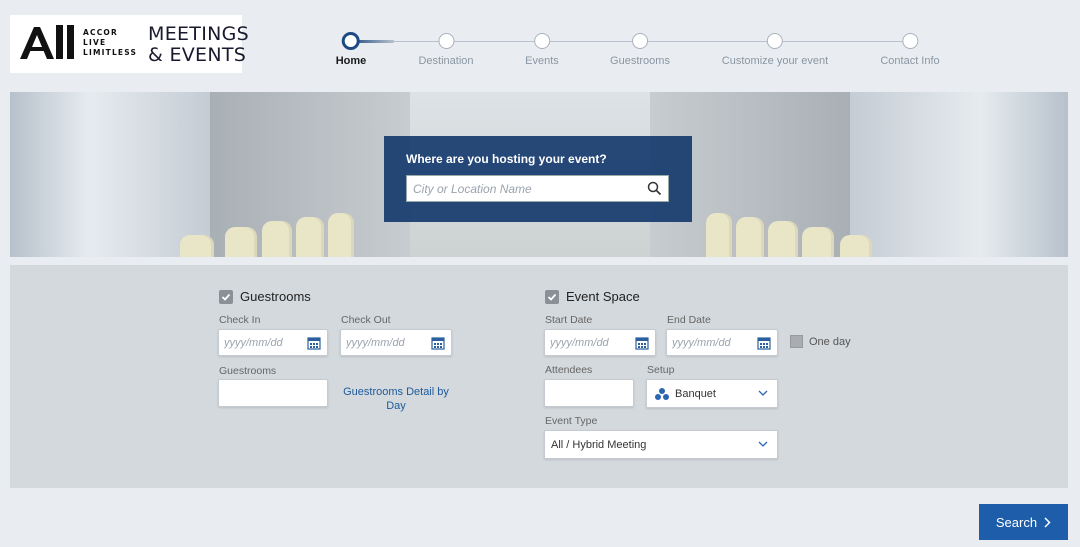 The width and height of the screenshot is (1080, 547). Describe the element at coordinates (910, 61) in the screenshot. I see `step-label: Contact Info` at that location.